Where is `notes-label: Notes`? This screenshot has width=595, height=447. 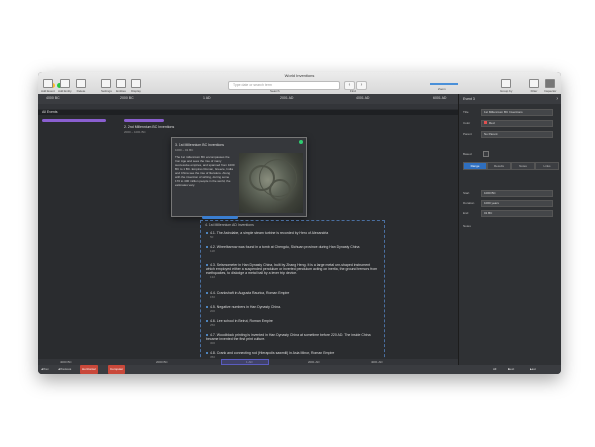 notes-label: Notes is located at coordinates (467, 226).